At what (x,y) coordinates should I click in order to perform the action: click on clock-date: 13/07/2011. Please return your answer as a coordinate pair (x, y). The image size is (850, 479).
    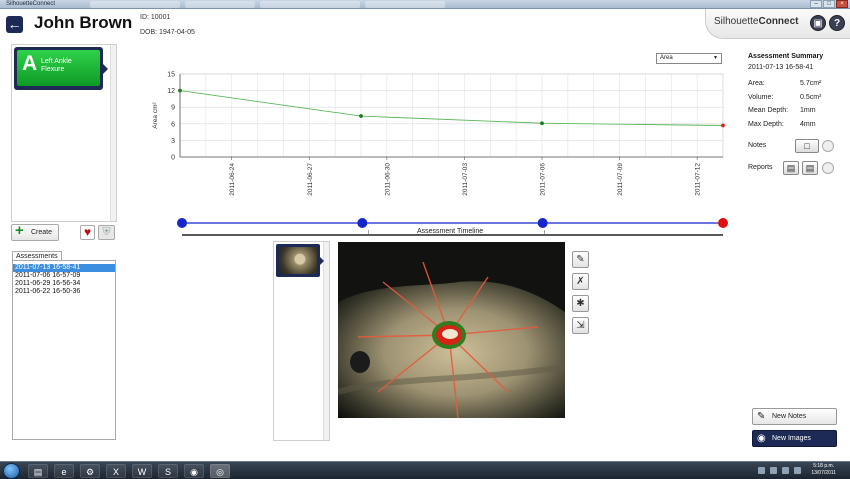
    Looking at the image, I should click on (823, 473).